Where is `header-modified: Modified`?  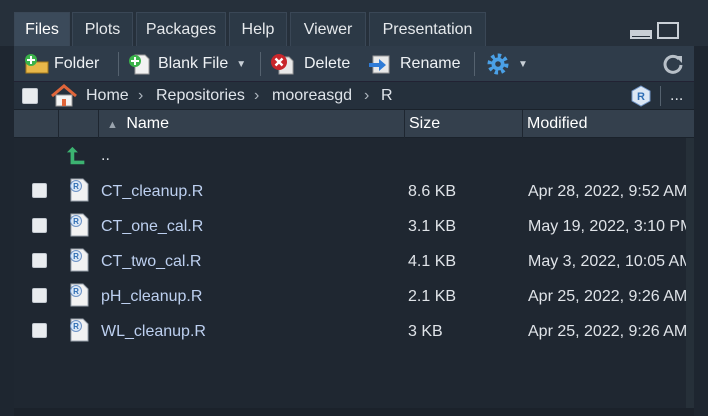 header-modified: Modified is located at coordinates (608, 124).